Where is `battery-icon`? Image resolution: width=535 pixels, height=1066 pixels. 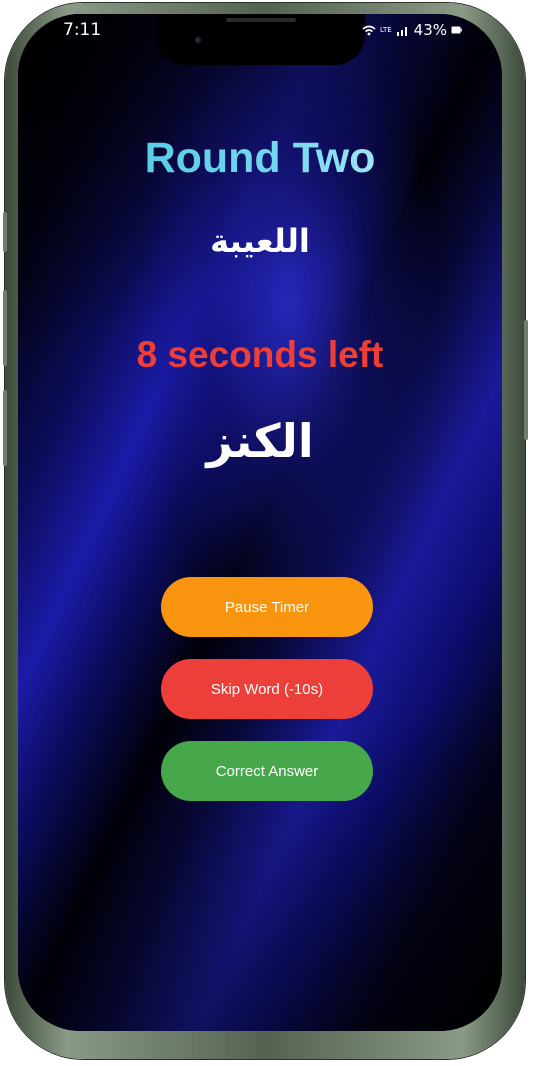
battery-icon is located at coordinates (456, 30).